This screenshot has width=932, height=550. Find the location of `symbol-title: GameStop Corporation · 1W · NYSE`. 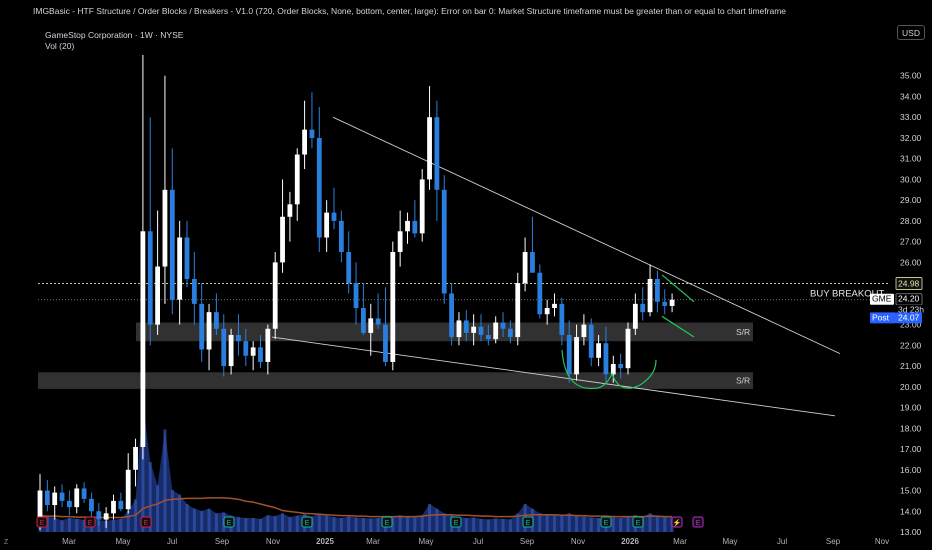

symbol-title: GameStop Corporation · 1W · NYSE is located at coordinates (114, 35).